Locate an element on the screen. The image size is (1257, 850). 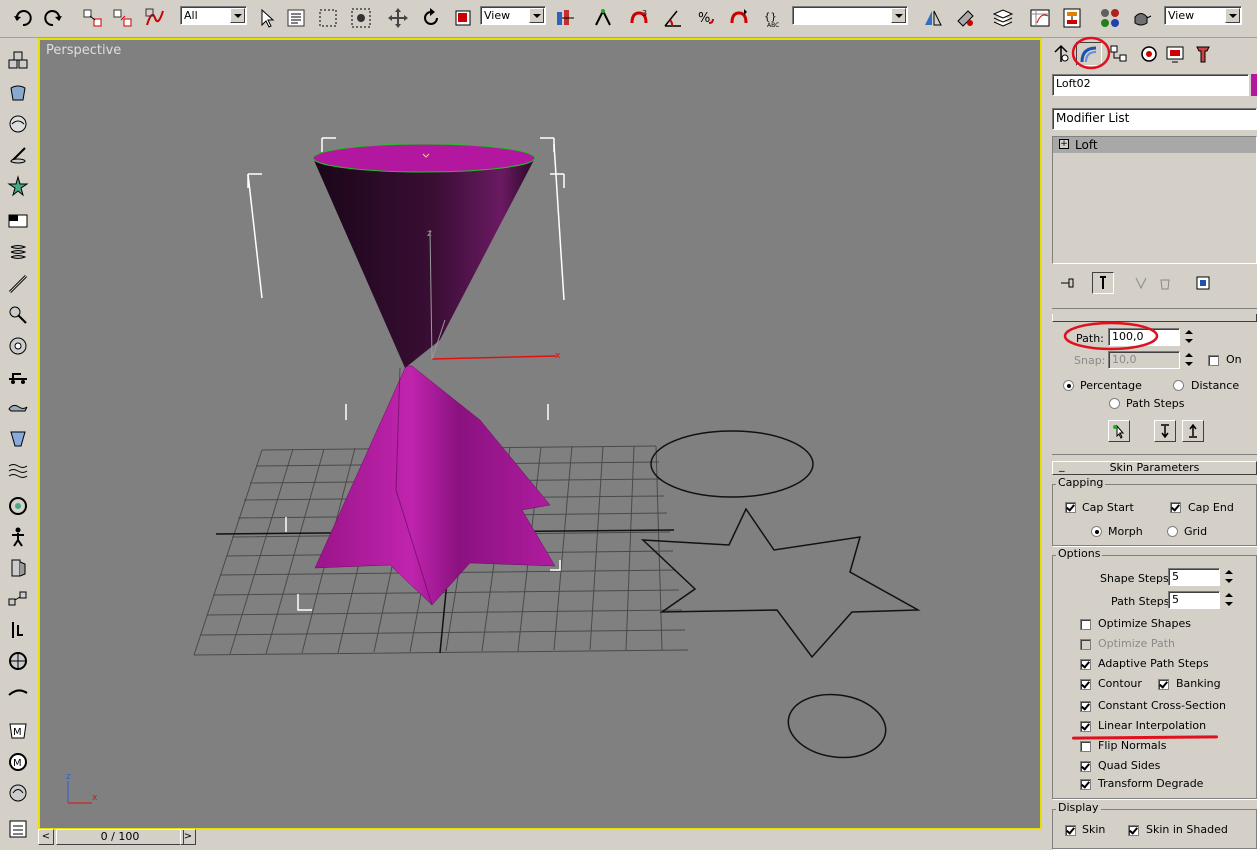
object-name-field: Loft02 is located at coordinates (1150, 85).